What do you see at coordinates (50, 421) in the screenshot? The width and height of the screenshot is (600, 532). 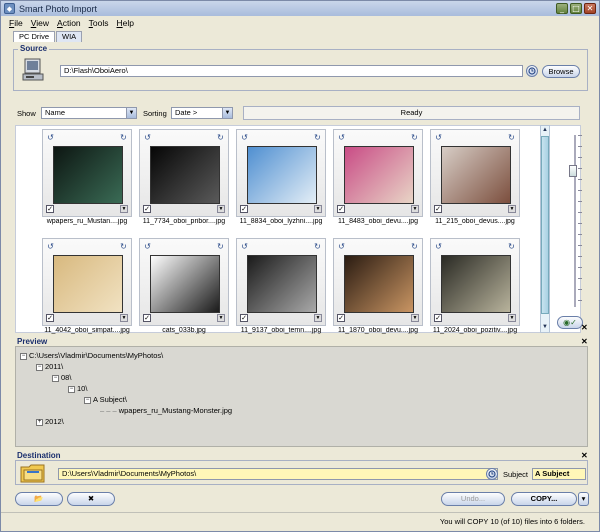 I see `tree-node: +2012\` at bounding box center [50, 421].